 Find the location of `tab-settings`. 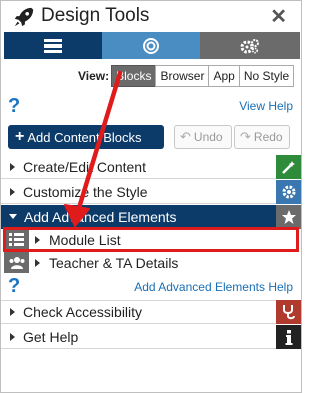

tab-settings is located at coordinates (250, 45).